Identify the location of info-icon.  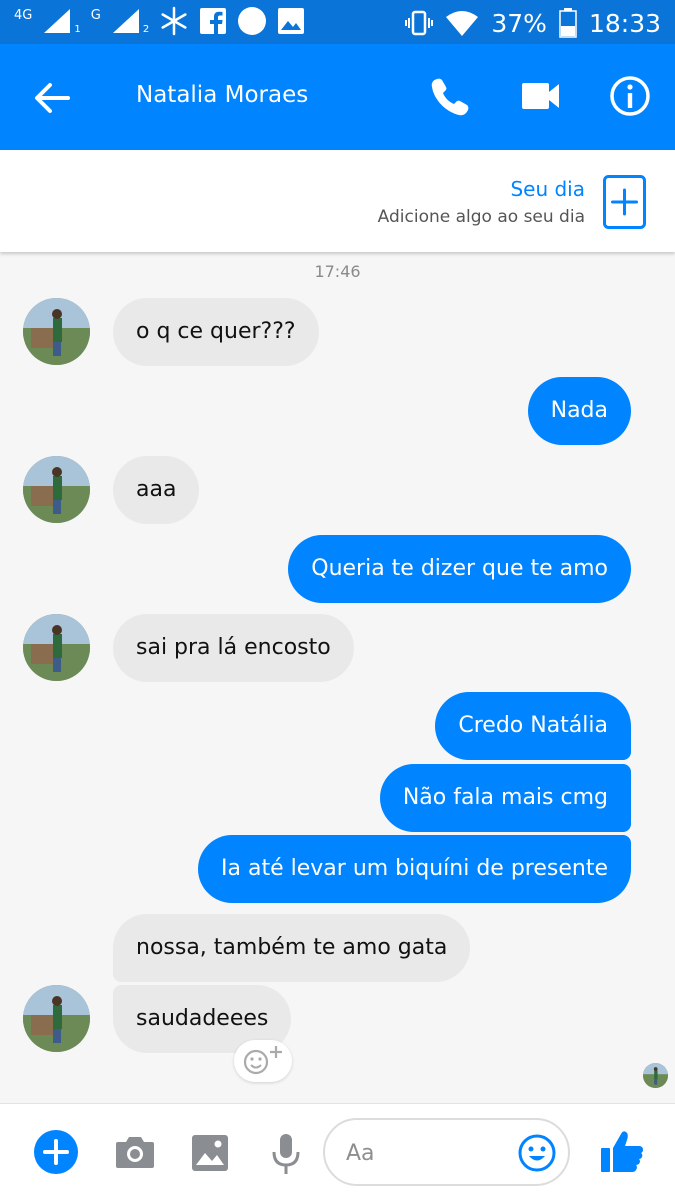
(630, 96).